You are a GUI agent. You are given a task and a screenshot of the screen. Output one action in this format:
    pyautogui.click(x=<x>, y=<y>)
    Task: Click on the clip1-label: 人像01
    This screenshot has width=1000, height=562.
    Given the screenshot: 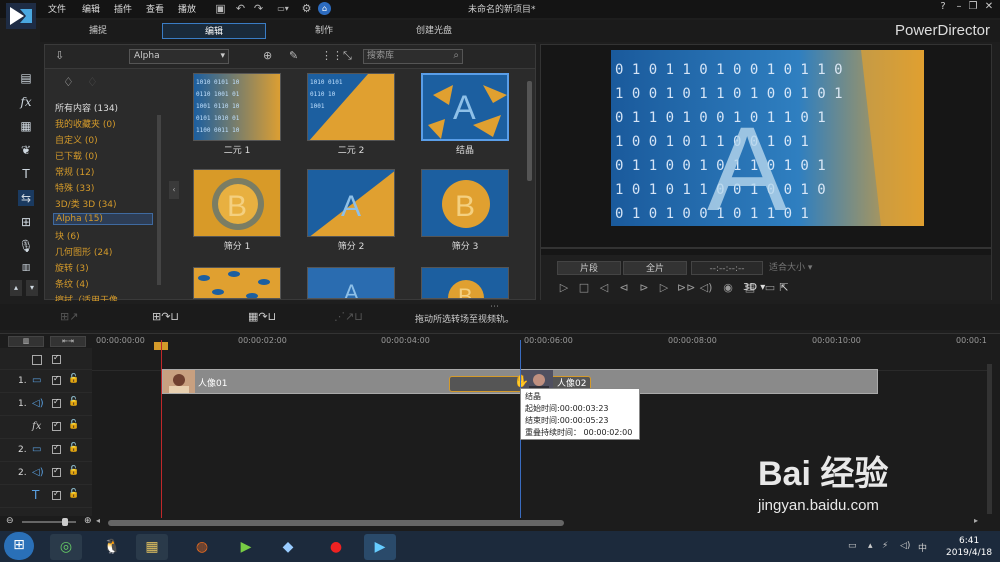 What is the action you would take?
    pyautogui.click(x=212, y=382)
    